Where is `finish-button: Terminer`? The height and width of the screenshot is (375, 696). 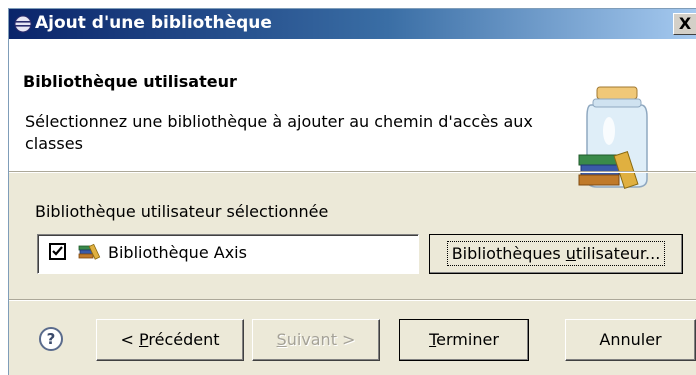 finish-button: Terminer is located at coordinates (464, 340).